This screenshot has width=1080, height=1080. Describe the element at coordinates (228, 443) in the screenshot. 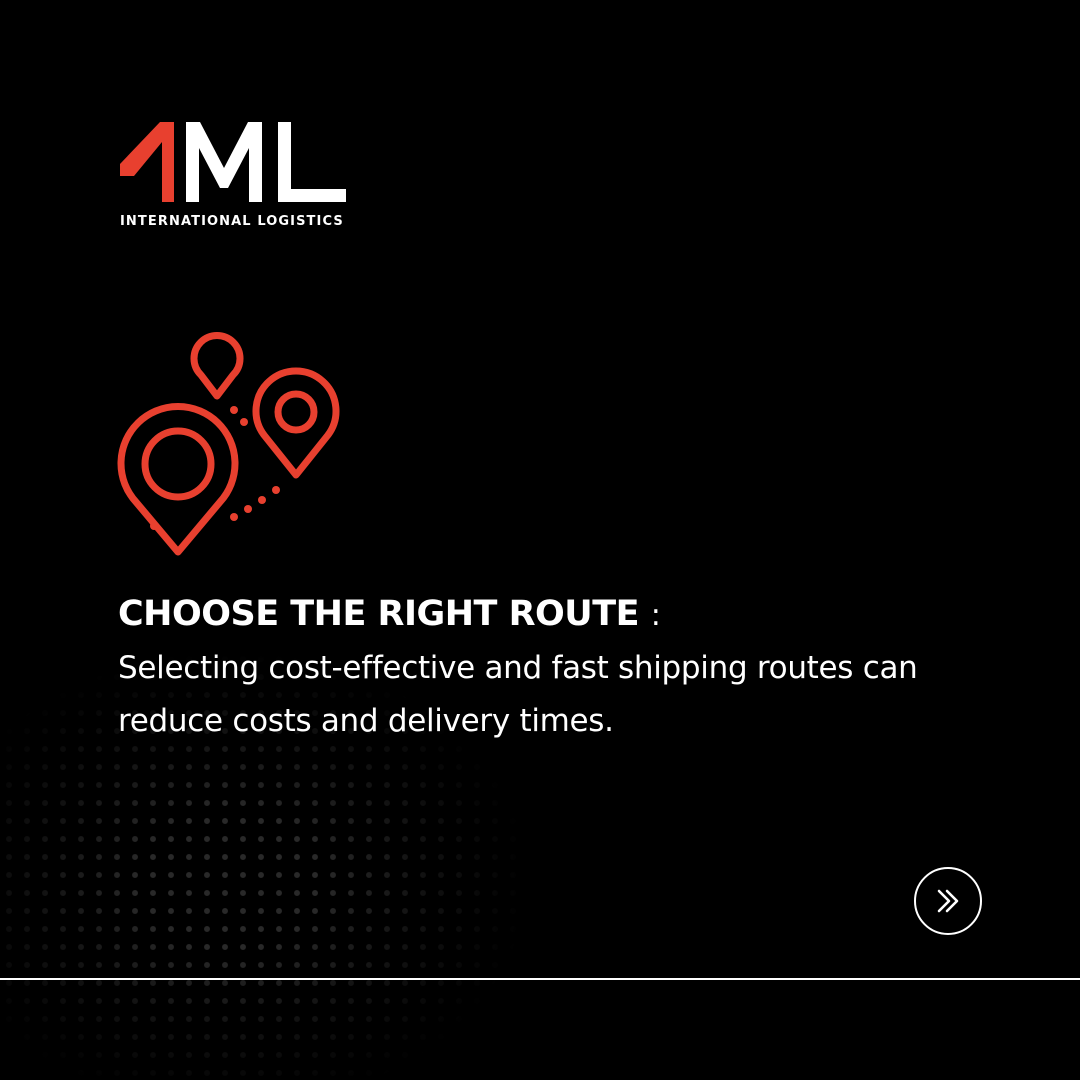

I see `route-map-pins-icon` at that location.